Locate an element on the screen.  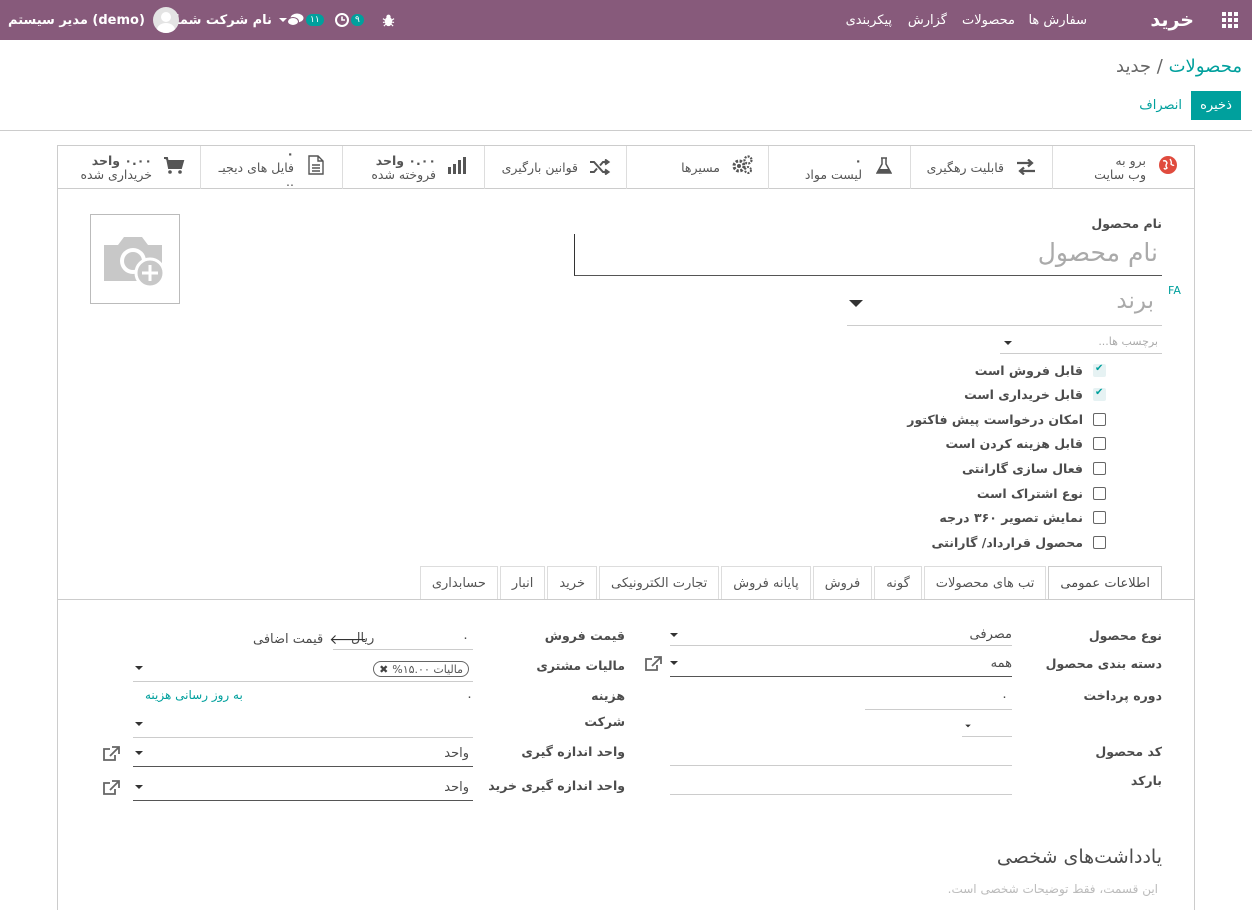
tab-pos: پایانه فروش is located at coordinates (766, 582).